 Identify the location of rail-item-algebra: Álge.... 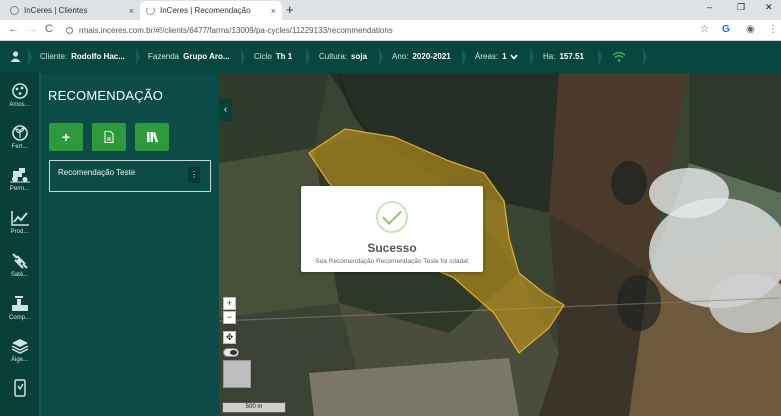
(19, 353).